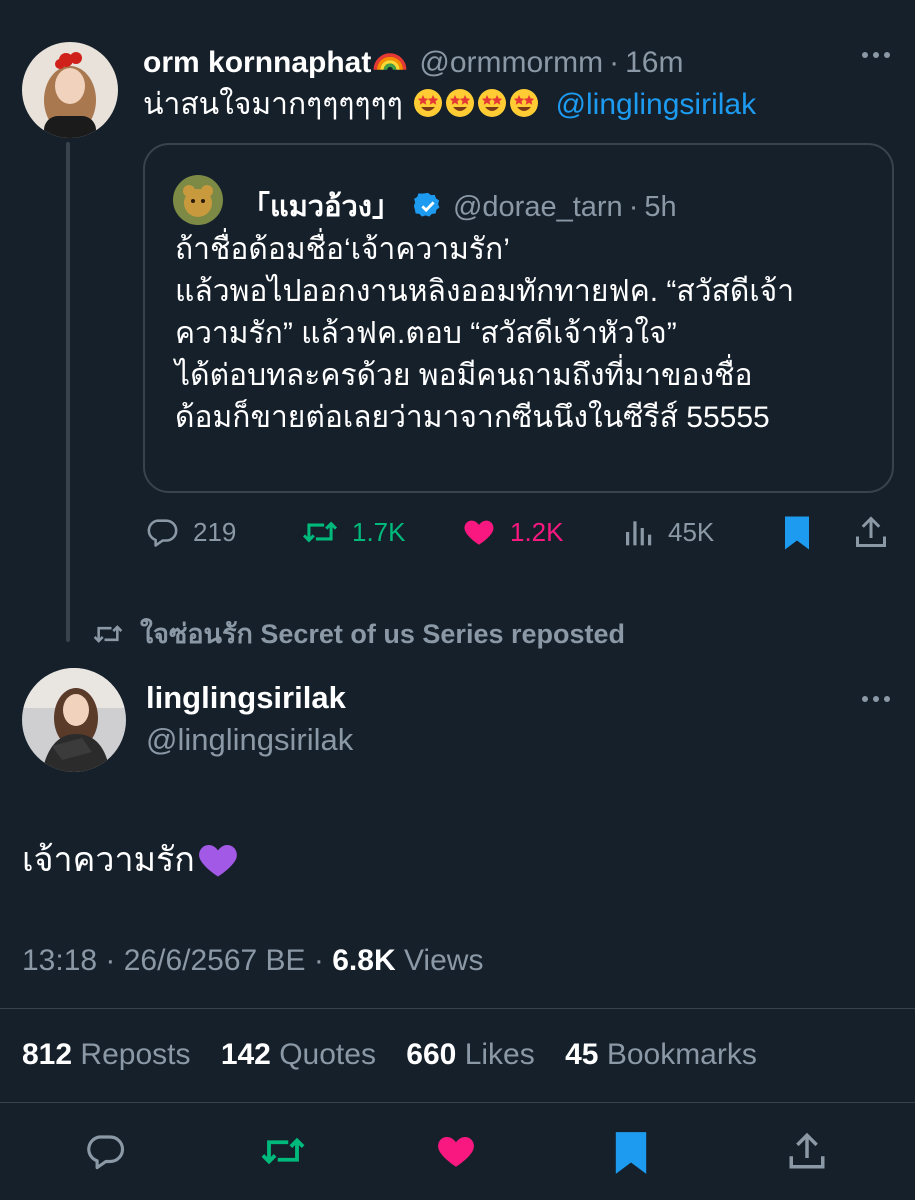  What do you see at coordinates (108, 860) in the screenshot?
I see `main-tweet-body: เจ้าความรัก` at bounding box center [108, 860].